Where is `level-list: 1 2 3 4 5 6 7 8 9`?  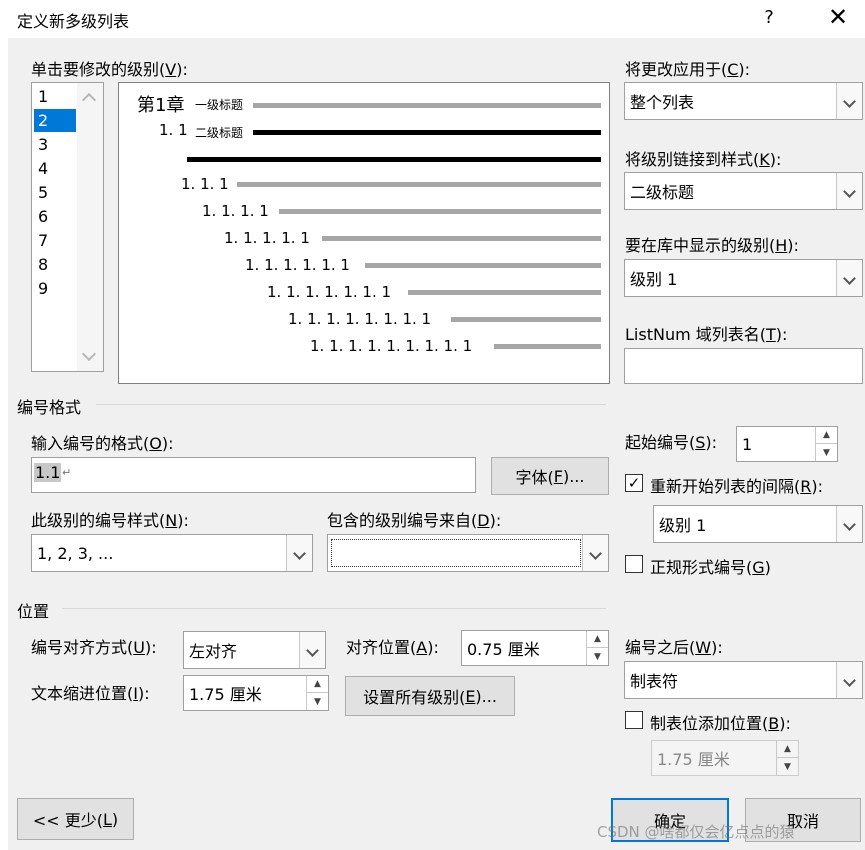
level-list: 1 2 3 4 5 6 7 8 9 is located at coordinates (67, 227).